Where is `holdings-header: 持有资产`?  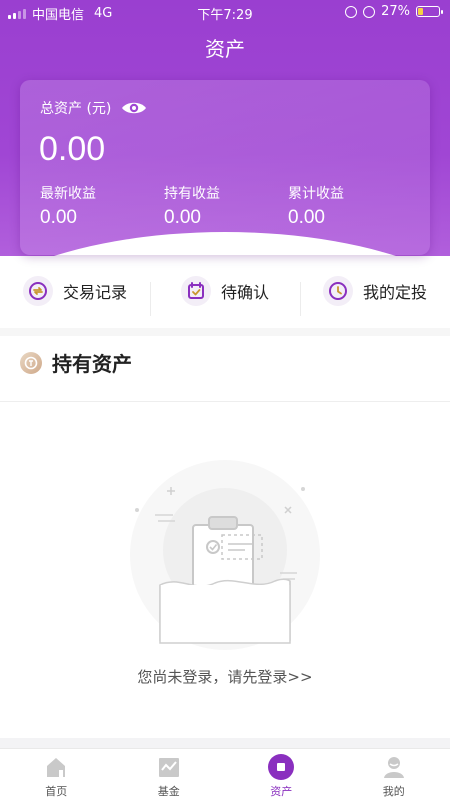
holdings-header: 持有资产 is located at coordinates (76, 362).